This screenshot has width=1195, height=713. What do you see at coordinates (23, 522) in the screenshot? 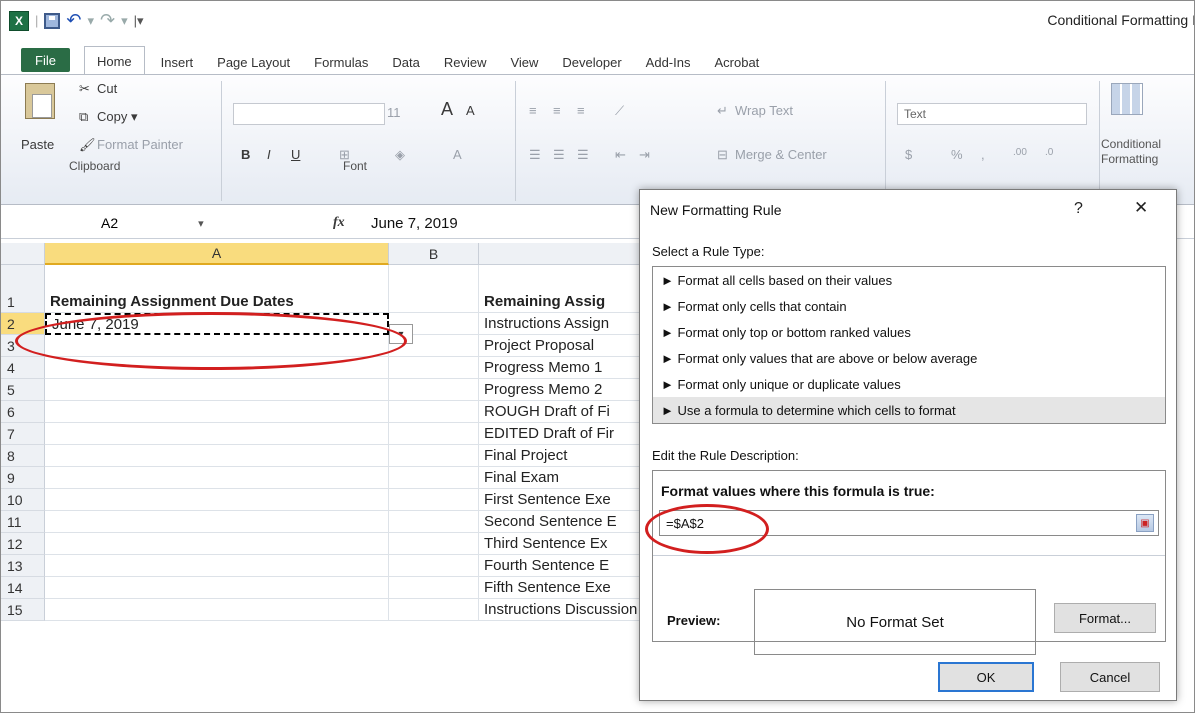
I see `row-header: 11` at bounding box center [23, 522].